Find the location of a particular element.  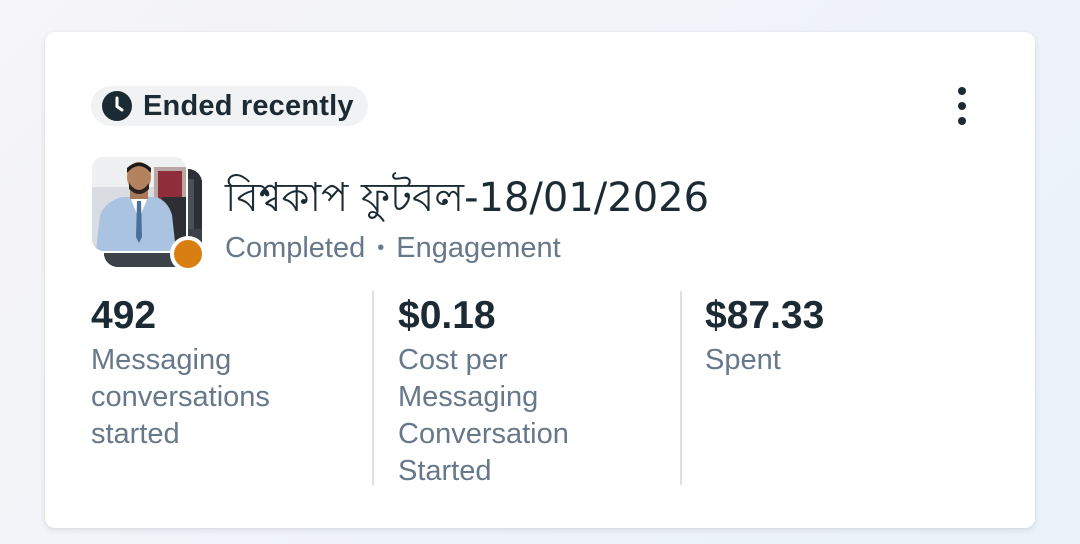

metric-value: $0.18 is located at coordinates (447, 315).